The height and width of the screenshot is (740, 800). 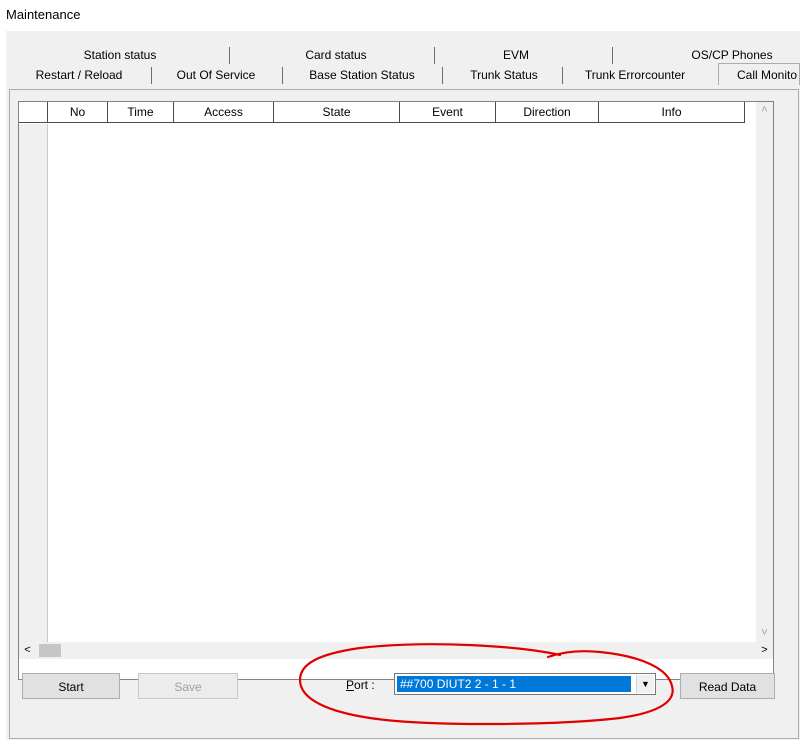 I want to click on horizontal-scroll-thumb, so click(x=50, y=650).